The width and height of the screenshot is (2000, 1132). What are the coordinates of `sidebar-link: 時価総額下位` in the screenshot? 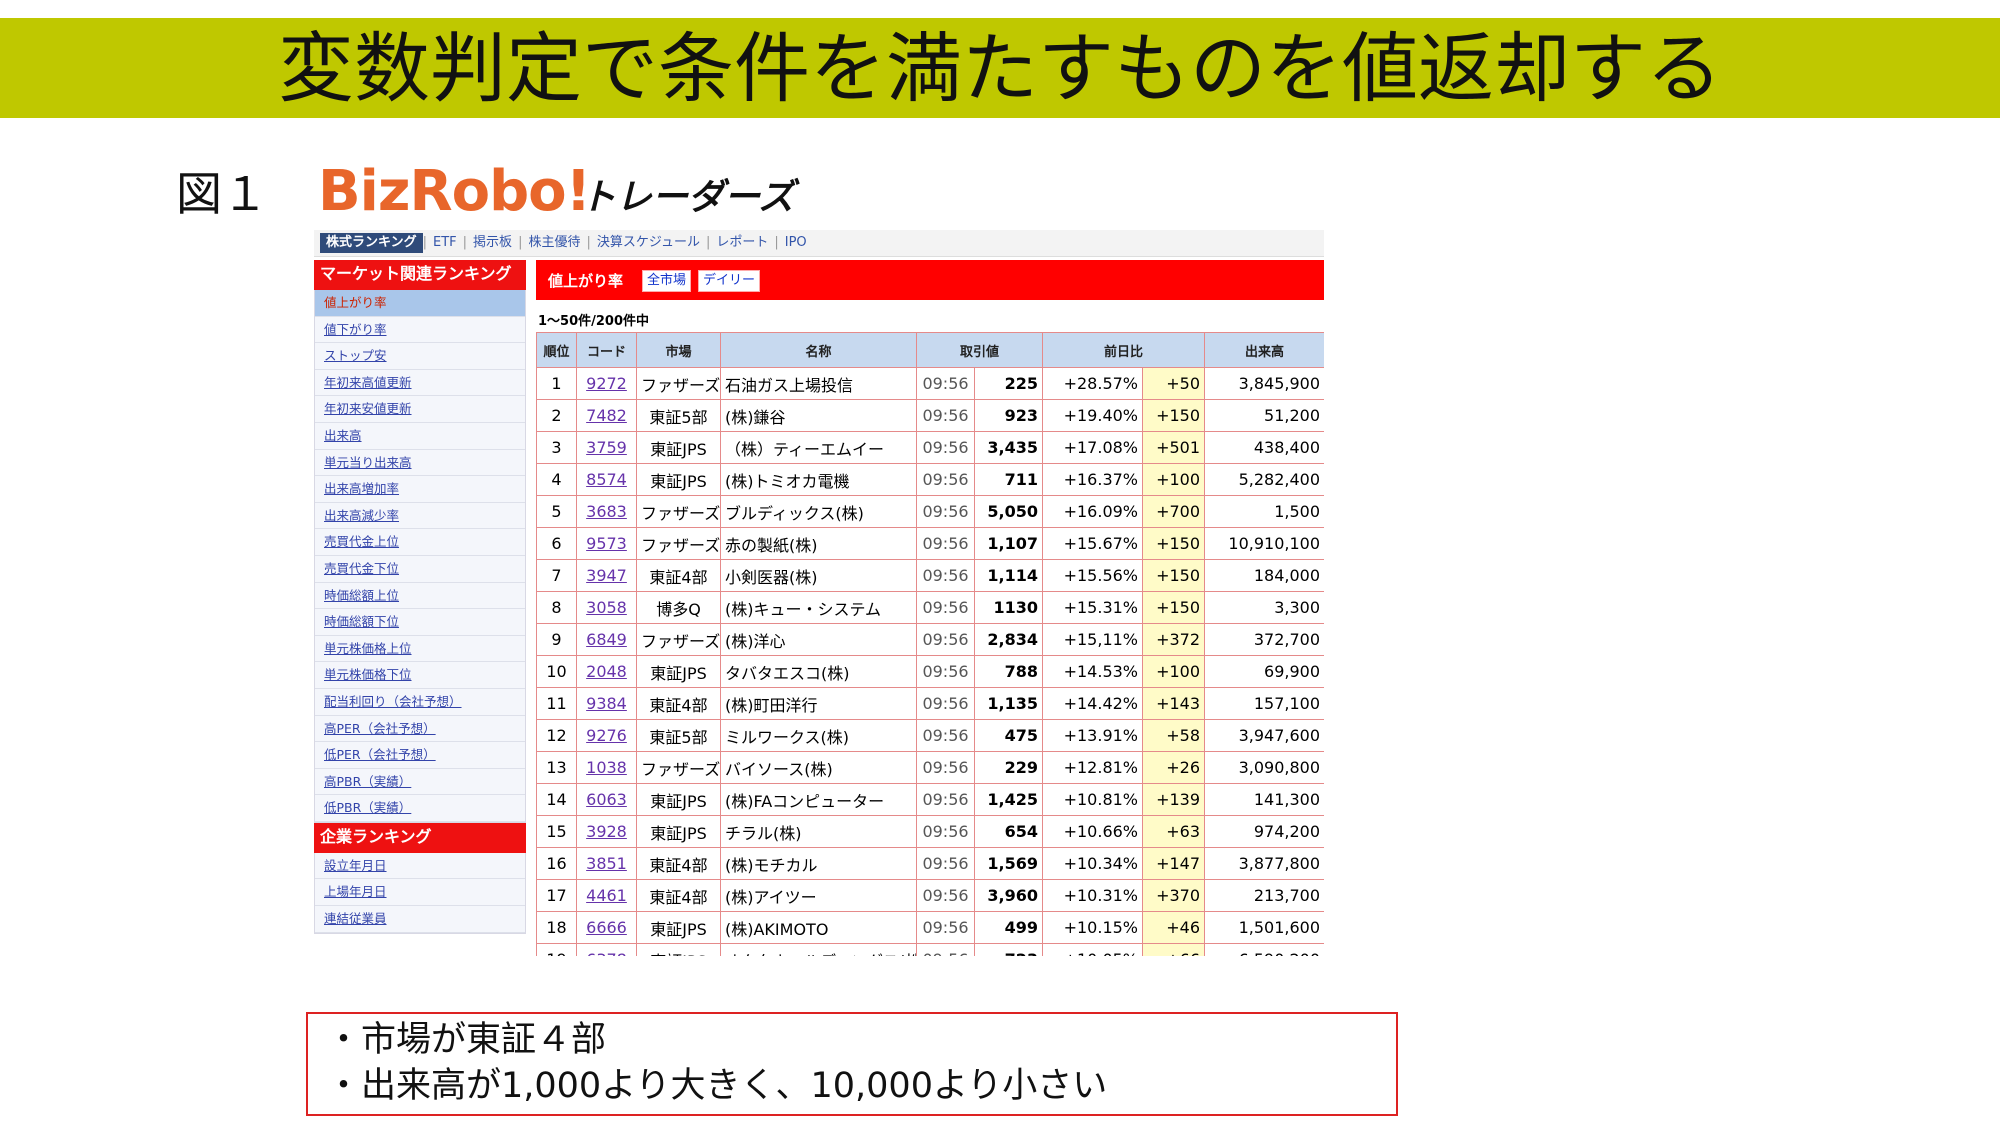 It's located at (420, 622).